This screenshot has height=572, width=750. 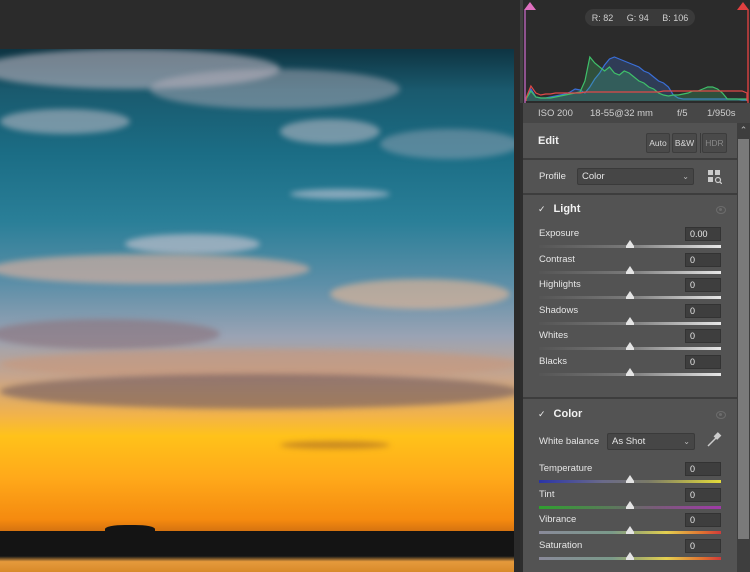 What do you see at coordinates (257, 543) in the screenshot?
I see `treeline` at bounding box center [257, 543].